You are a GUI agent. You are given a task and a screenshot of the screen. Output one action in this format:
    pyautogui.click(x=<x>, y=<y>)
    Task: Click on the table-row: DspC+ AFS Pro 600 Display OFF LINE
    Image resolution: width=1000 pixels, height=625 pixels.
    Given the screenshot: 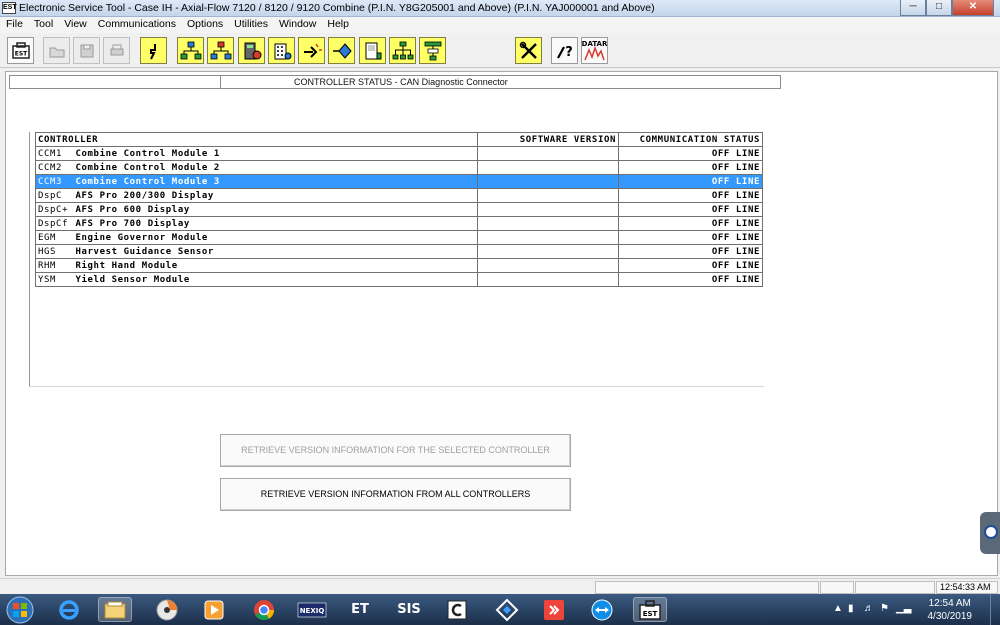 What is the action you would take?
    pyautogui.click(x=399, y=209)
    